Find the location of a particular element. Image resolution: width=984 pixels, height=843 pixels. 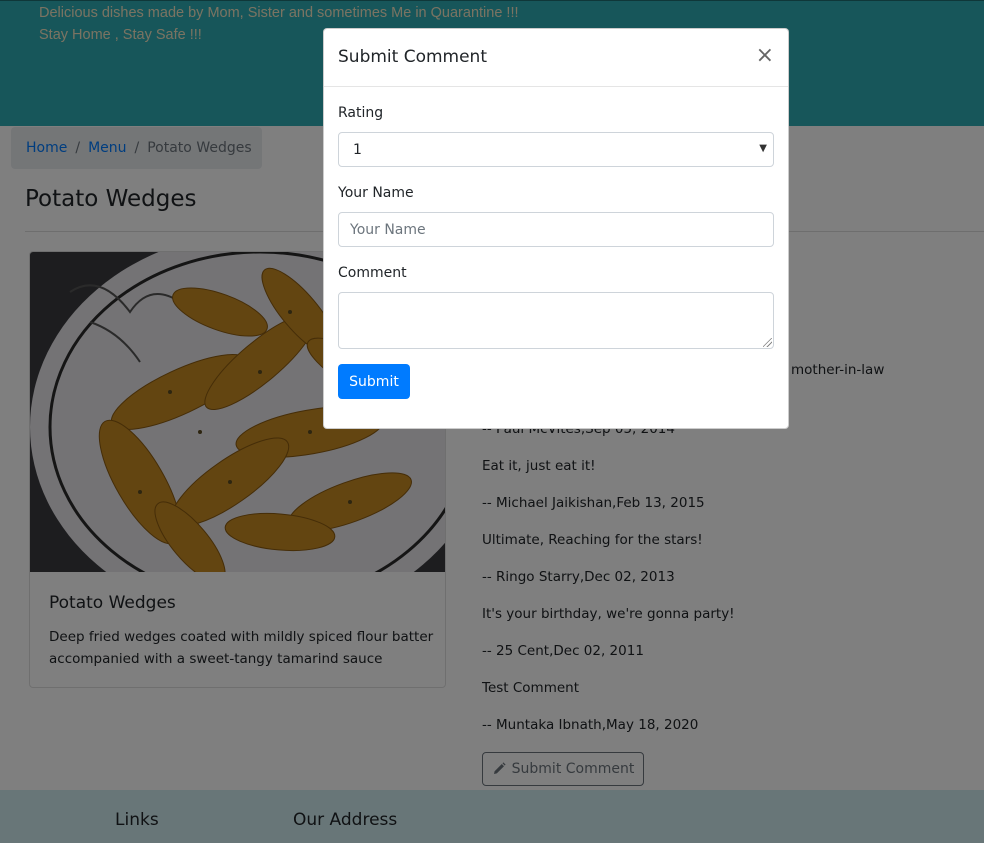

close-icon: × is located at coordinates (765, 56).